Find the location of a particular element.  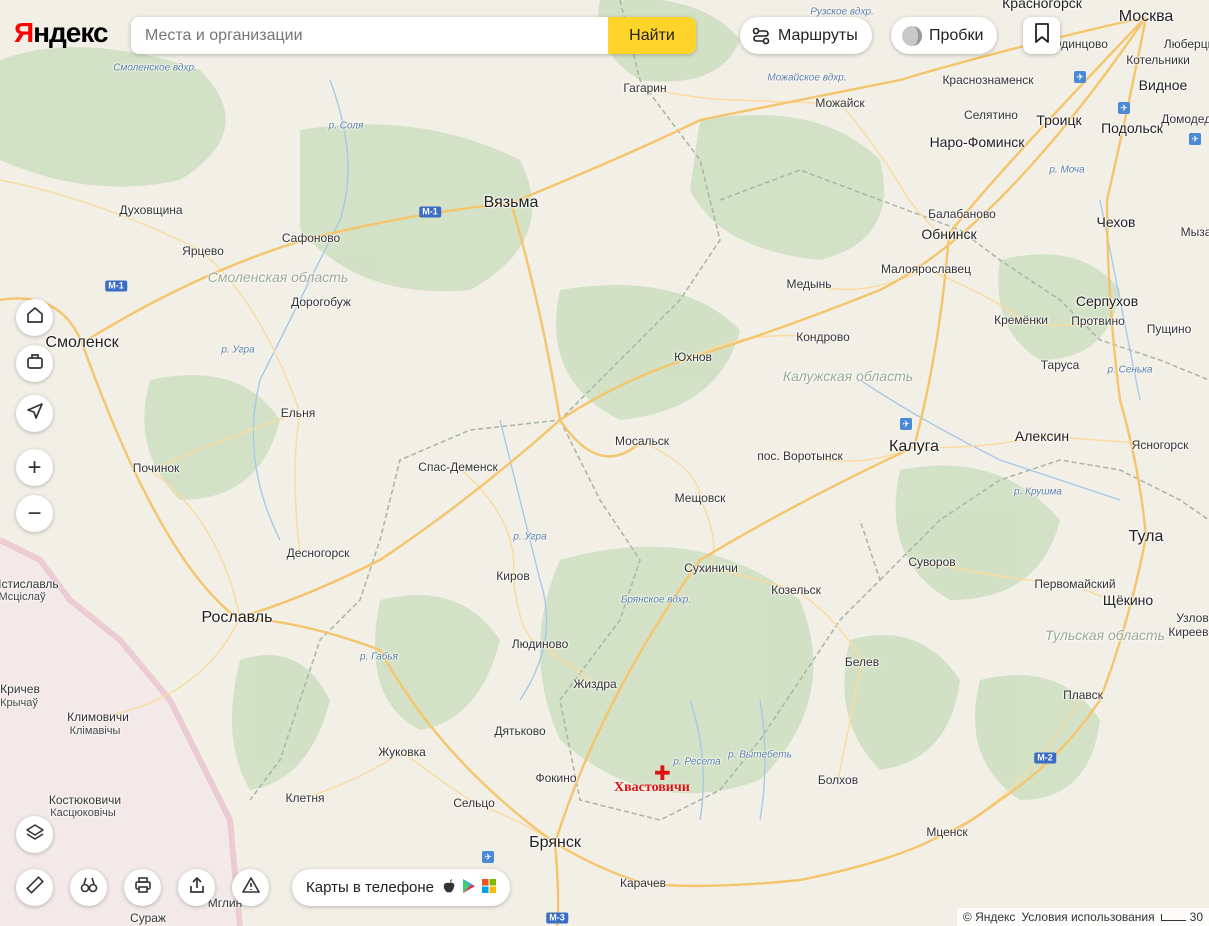

city-label: Вязьма is located at coordinates (511, 203).